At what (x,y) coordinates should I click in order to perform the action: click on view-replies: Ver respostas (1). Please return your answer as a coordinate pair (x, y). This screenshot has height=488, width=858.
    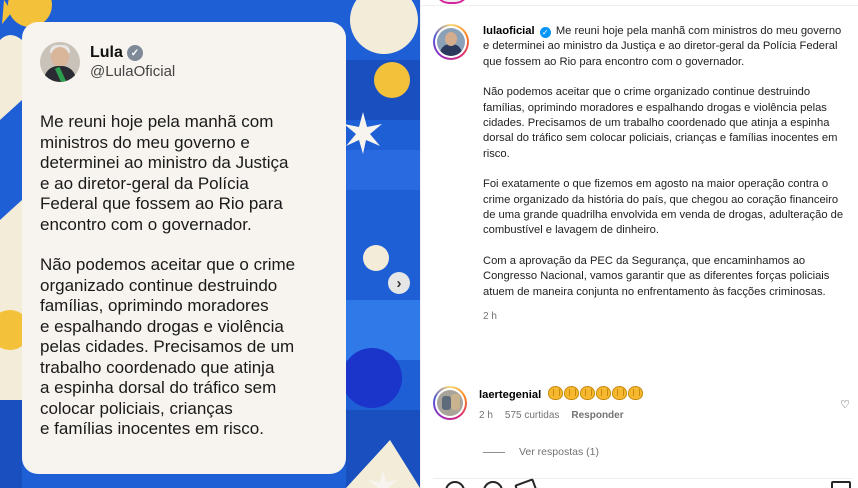
    Looking at the image, I should click on (541, 452).